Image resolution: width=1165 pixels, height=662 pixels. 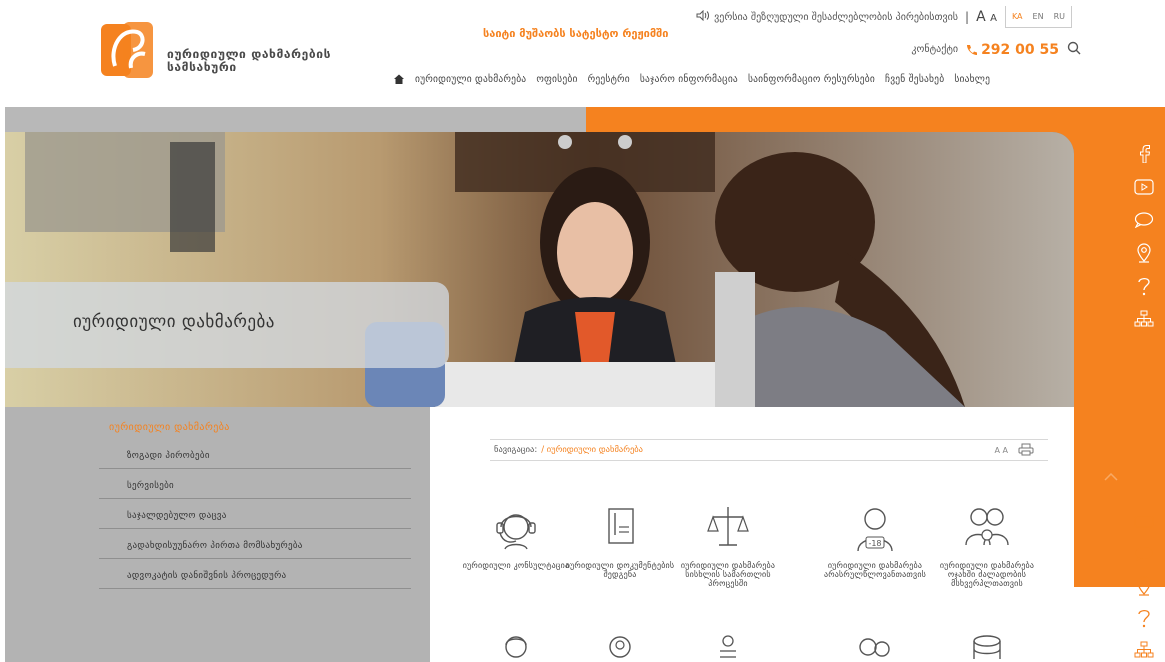 What do you see at coordinates (127, 50) in the screenshot?
I see `logo-mark-icon` at bounding box center [127, 50].